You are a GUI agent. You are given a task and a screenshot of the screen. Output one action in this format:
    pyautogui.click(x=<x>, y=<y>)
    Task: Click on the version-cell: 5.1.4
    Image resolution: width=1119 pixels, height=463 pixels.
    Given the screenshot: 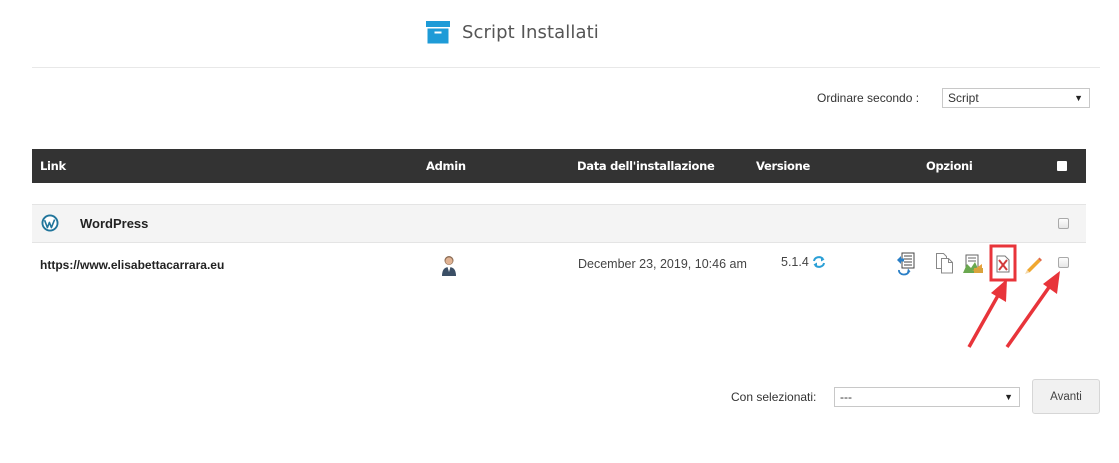 What is the action you would take?
    pyautogui.click(x=803, y=262)
    